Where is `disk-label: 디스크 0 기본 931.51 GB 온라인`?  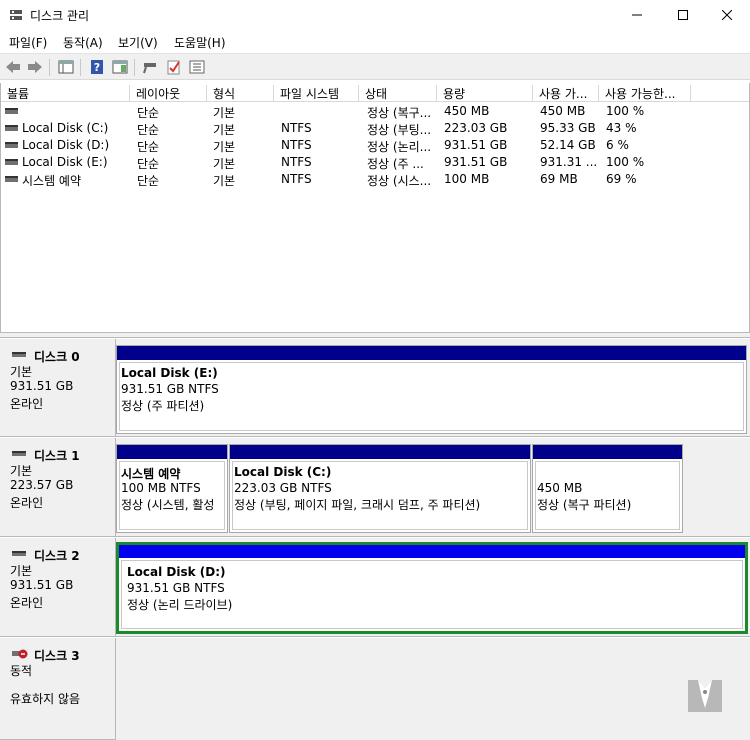 disk-label: 디스크 0 기본 931.51 GB 온라인 is located at coordinates (58, 388).